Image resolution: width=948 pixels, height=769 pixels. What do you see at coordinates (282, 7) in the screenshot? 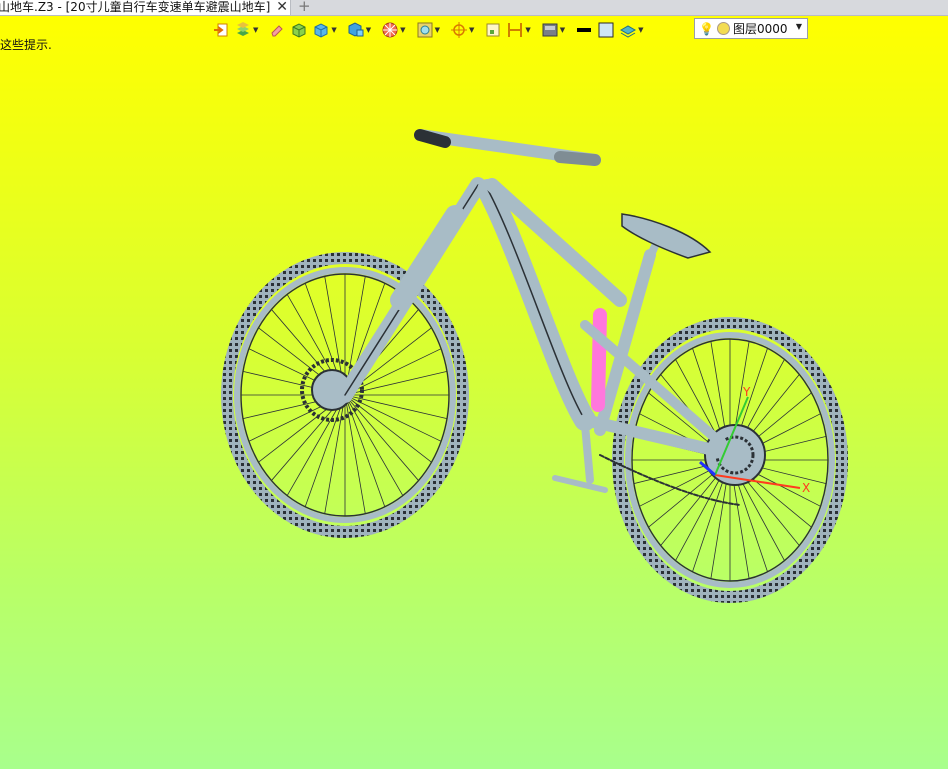
I see `close-icon: ✕` at bounding box center [282, 7].